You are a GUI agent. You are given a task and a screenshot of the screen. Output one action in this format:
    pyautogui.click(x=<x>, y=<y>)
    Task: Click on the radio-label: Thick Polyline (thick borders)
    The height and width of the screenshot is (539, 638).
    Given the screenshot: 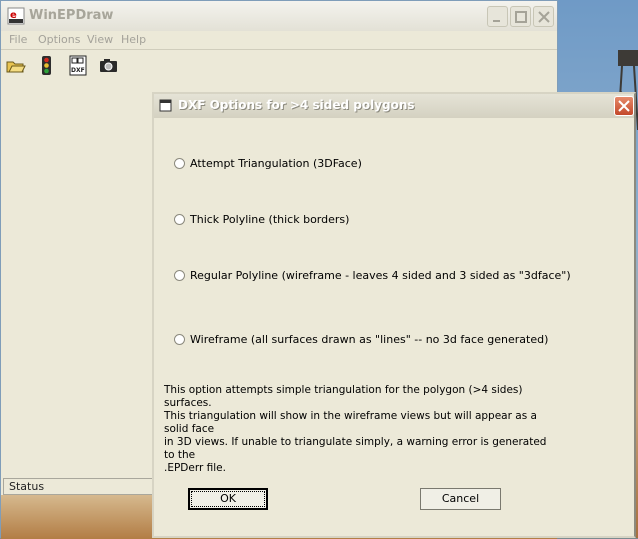 What is the action you would take?
    pyautogui.click(x=270, y=219)
    